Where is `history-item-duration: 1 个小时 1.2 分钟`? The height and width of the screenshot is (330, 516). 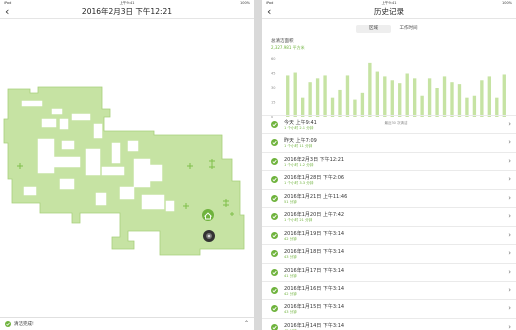 history-item-duration: 1 个小时 1.2 分钟 is located at coordinates (299, 164).